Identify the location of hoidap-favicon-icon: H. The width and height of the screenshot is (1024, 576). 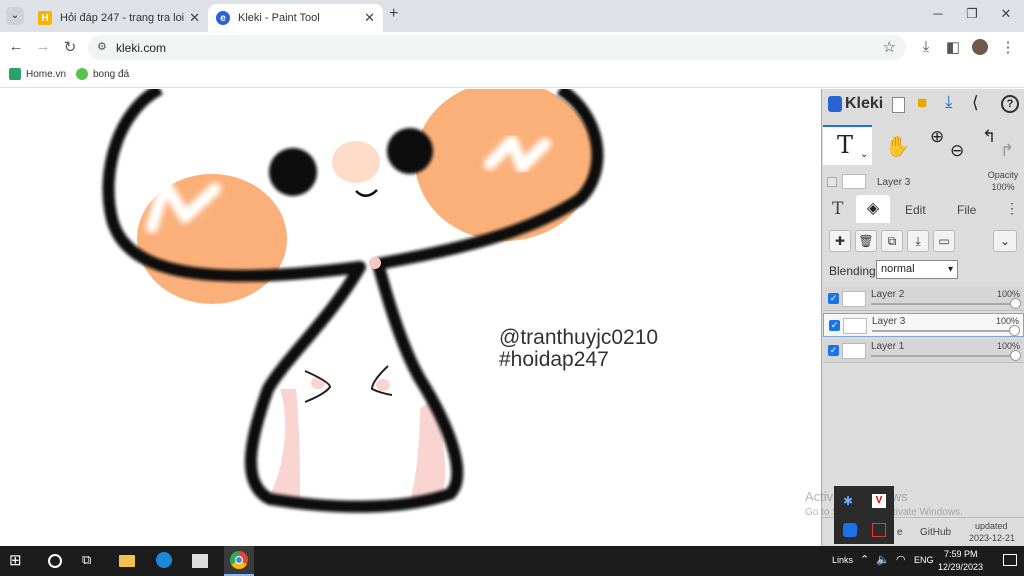
(45, 18).